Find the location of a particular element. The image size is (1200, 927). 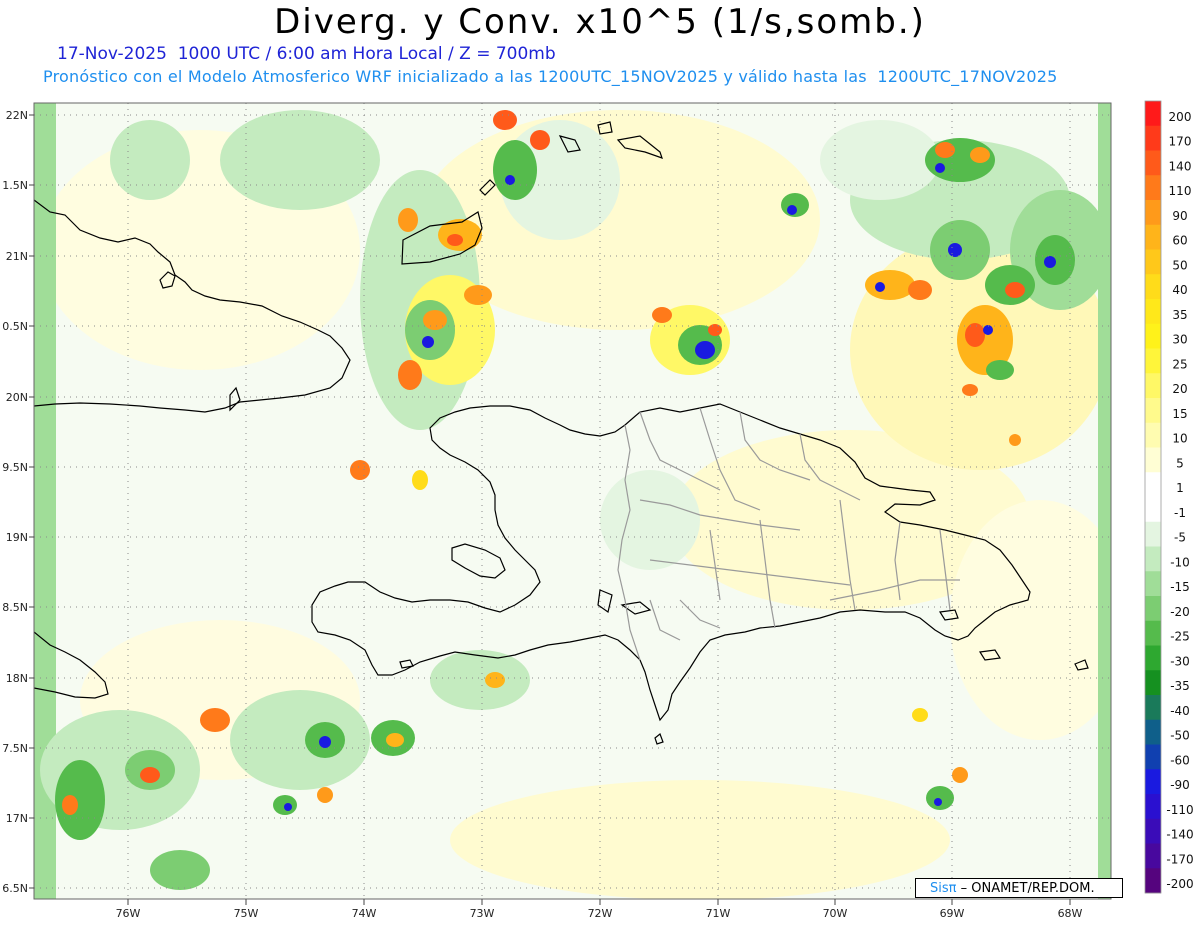

lon-label: 70W is located at coordinates (835, 913).